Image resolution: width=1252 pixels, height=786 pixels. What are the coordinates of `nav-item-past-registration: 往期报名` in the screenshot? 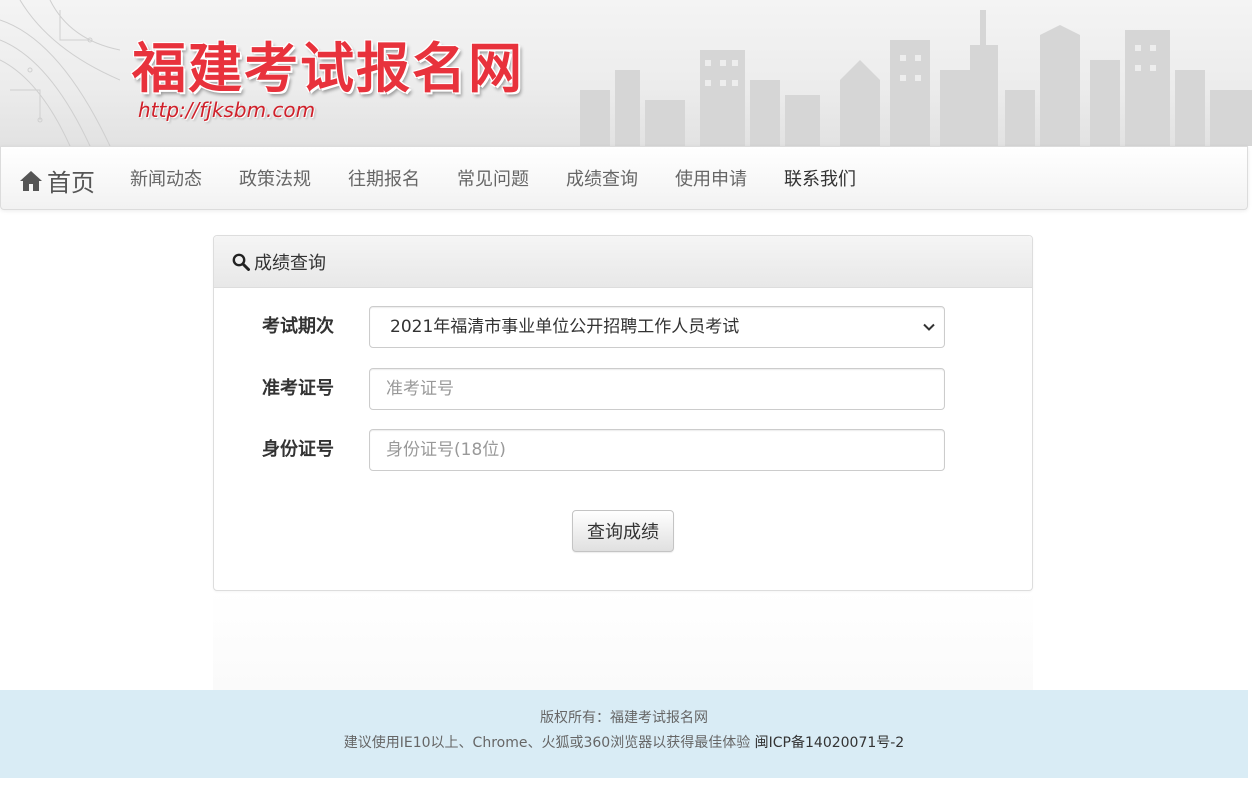 It's located at (383, 178).